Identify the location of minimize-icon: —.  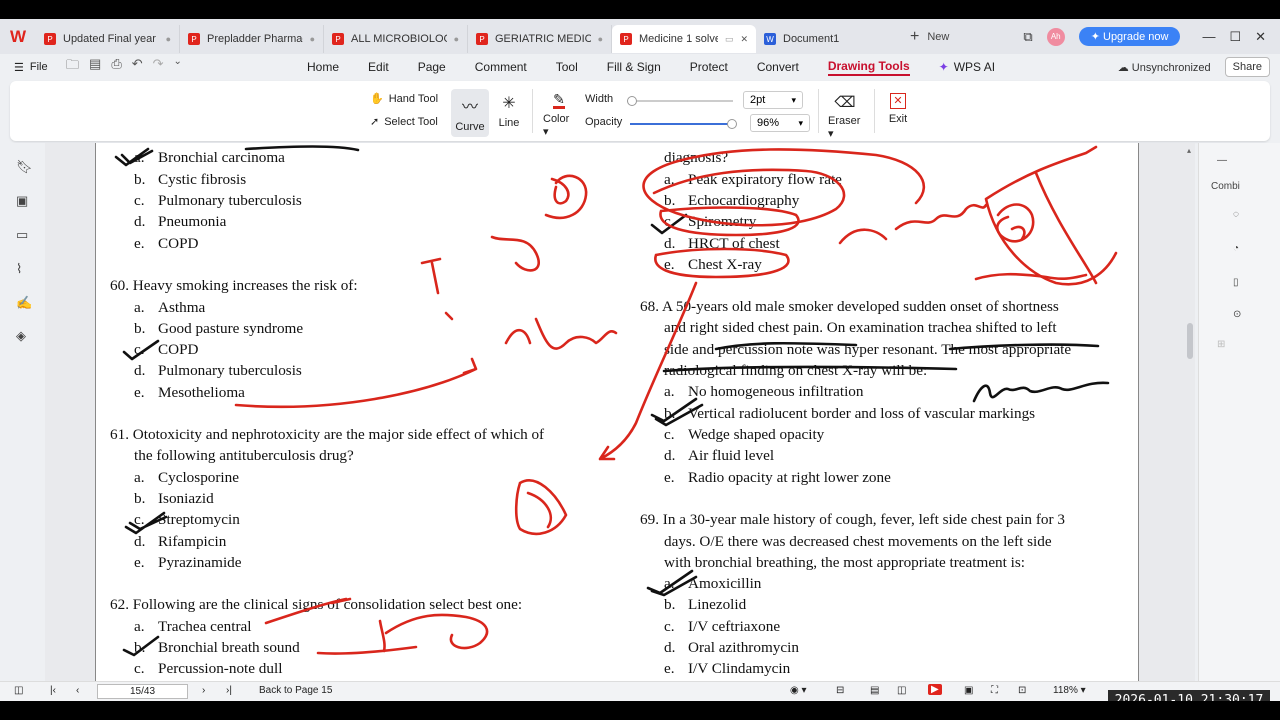
(1208, 36).